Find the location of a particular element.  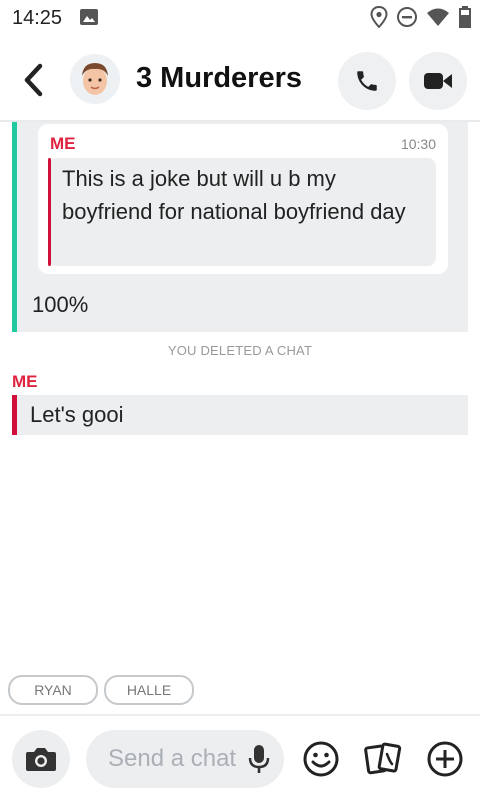

deleted-chat-notice: YOU DELETED A CHAT is located at coordinates (240, 350).